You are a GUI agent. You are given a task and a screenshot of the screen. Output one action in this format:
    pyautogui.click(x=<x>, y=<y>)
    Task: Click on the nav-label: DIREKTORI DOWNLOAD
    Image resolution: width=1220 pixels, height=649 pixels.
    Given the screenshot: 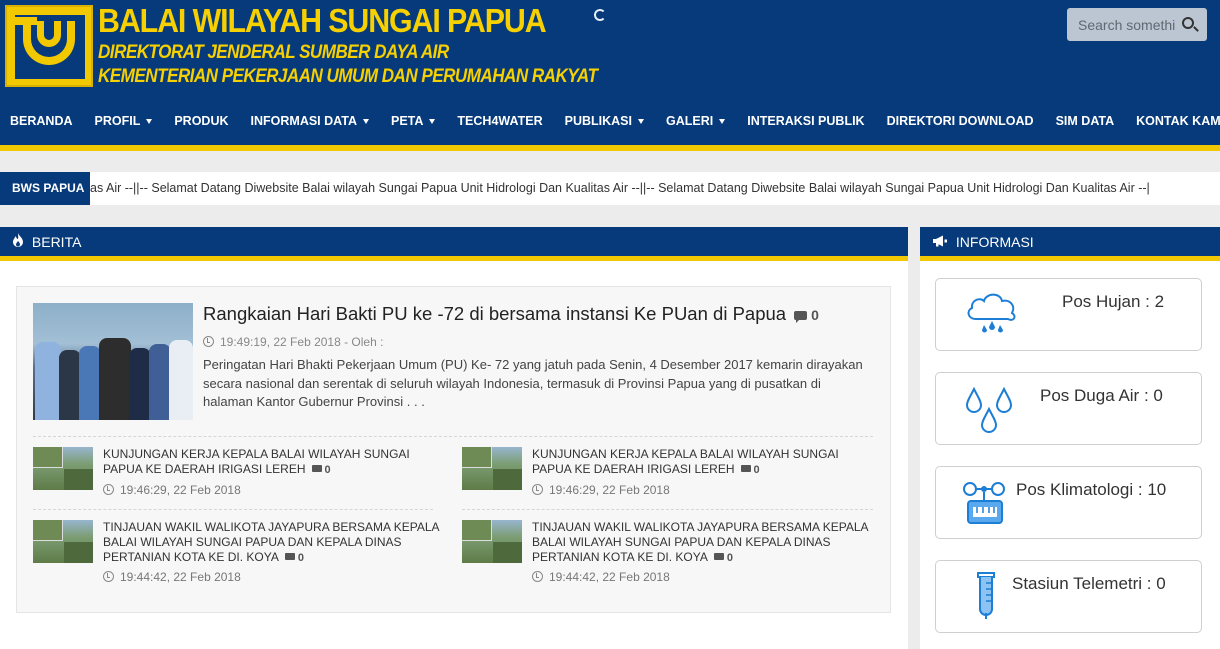 What is the action you would take?
    pyautogui.click(x=960, y=121)
    